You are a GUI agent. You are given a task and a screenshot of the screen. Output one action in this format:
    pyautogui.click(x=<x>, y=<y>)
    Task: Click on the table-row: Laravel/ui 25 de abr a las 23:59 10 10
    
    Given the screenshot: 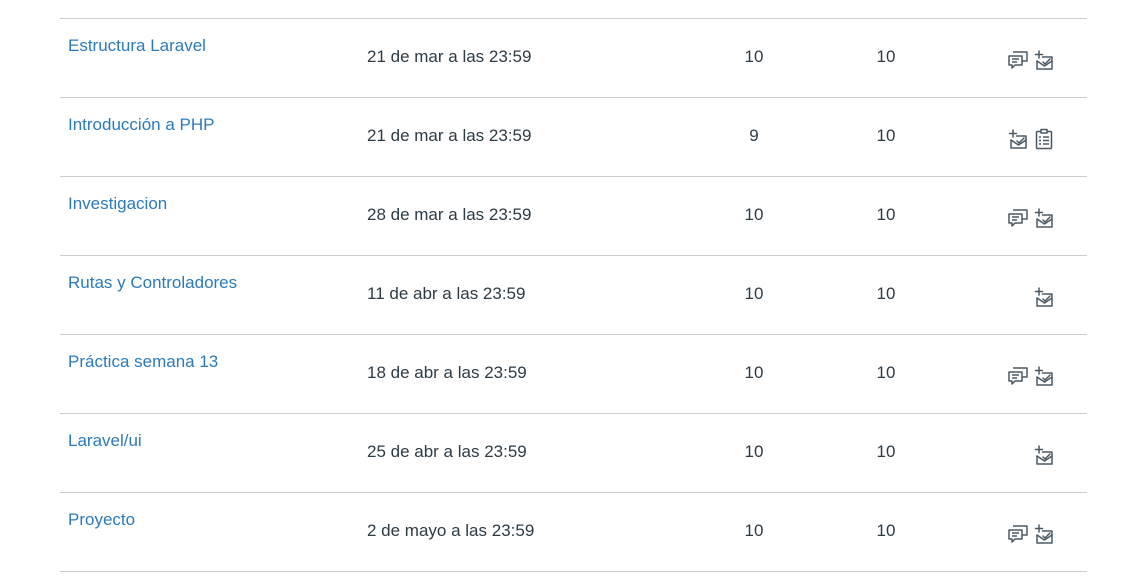 What is the action you would take?
    pyautogui.click(x=573, y=453)
    